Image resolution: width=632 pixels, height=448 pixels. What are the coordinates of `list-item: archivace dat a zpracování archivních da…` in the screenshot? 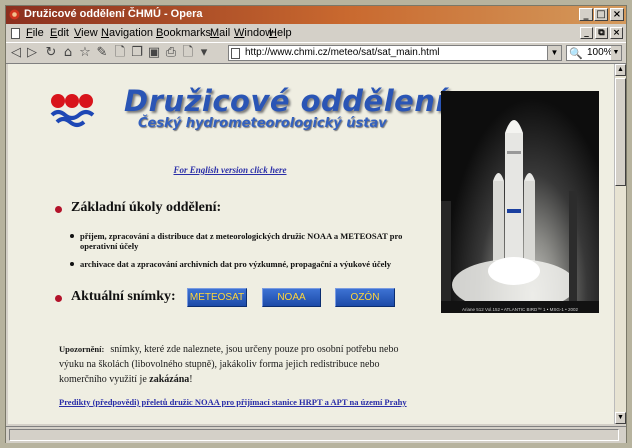 It's located at (250, 264).